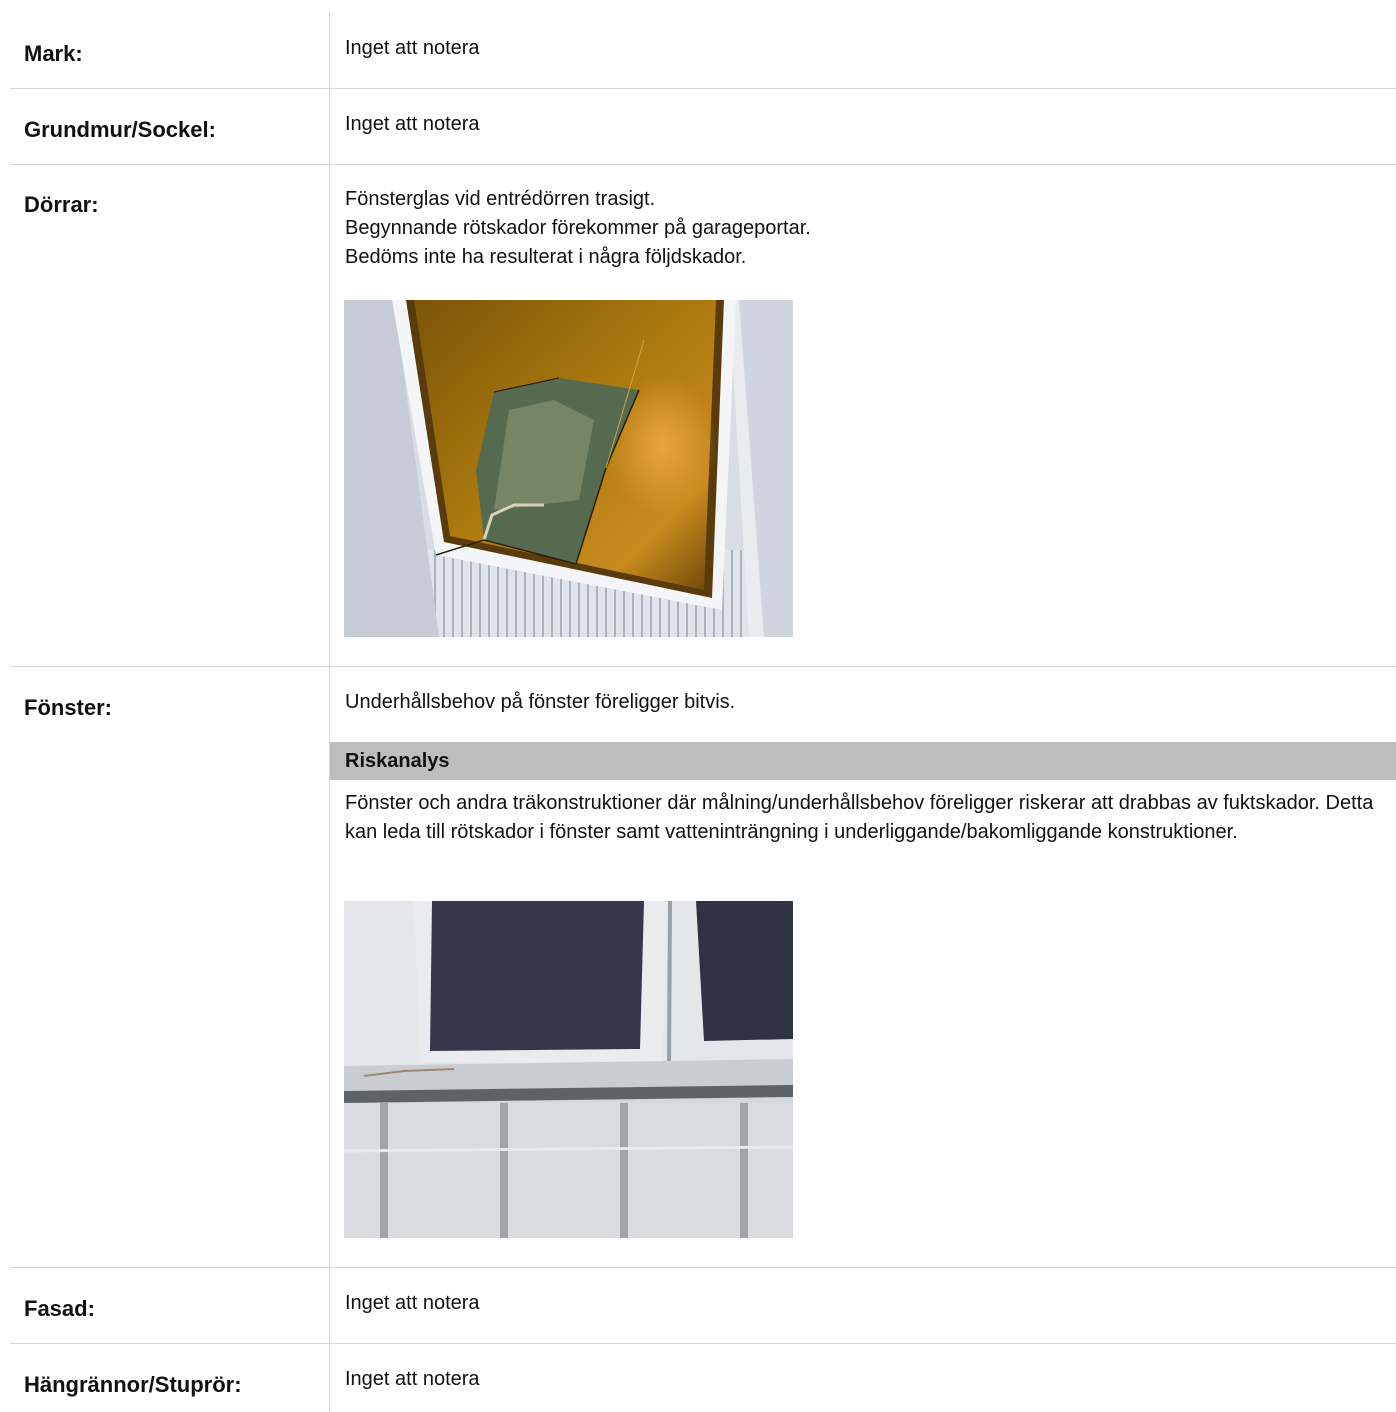  Describe the element at coordinates (53, 53) in the screenshot. I see `row-label-mark: Mark:` at that location.